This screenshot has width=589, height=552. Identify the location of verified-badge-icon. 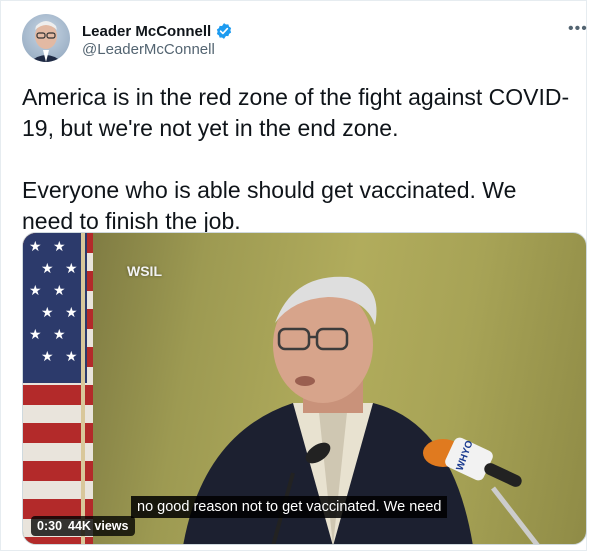
(224, 31).